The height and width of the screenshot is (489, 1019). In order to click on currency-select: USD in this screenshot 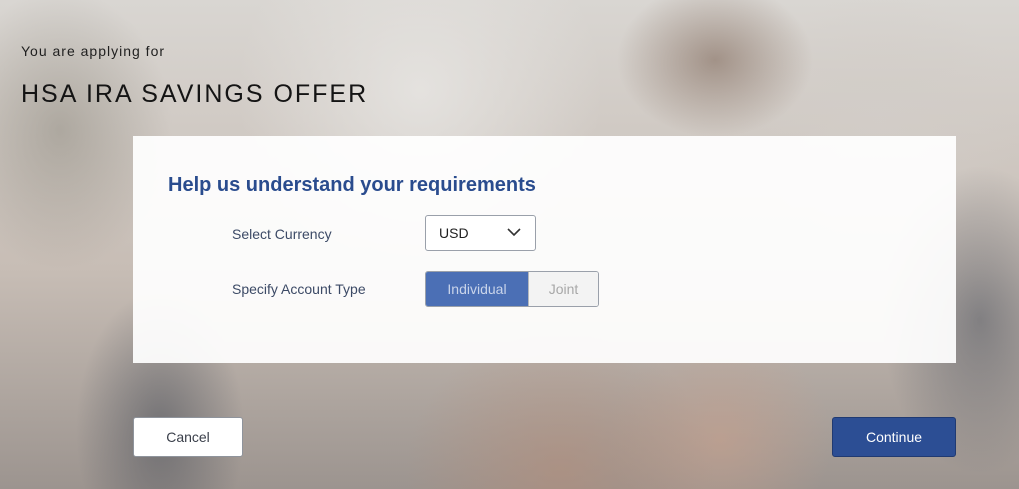, I will do `click(480, 233)`.